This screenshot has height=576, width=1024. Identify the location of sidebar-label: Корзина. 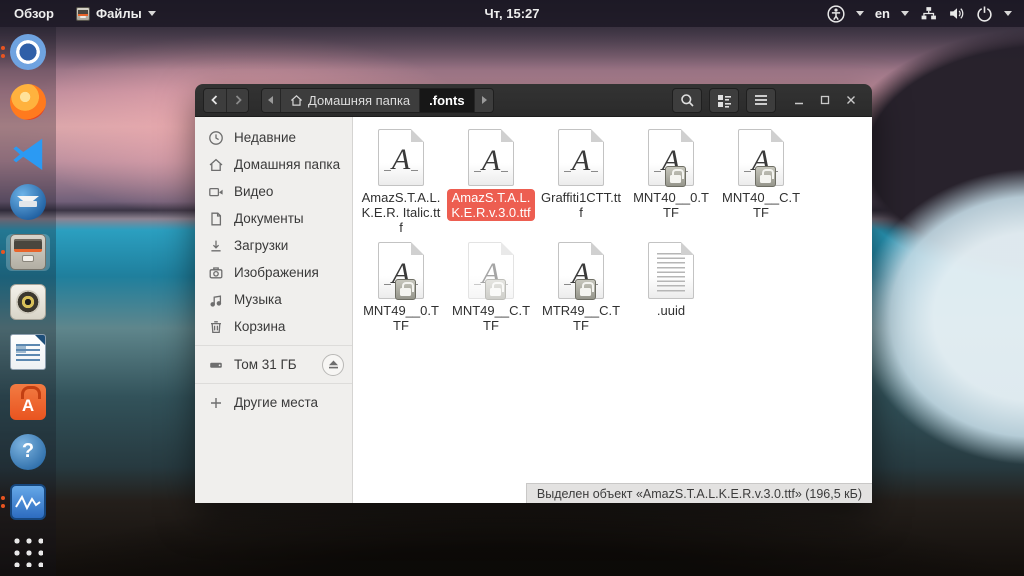
(260, 326).